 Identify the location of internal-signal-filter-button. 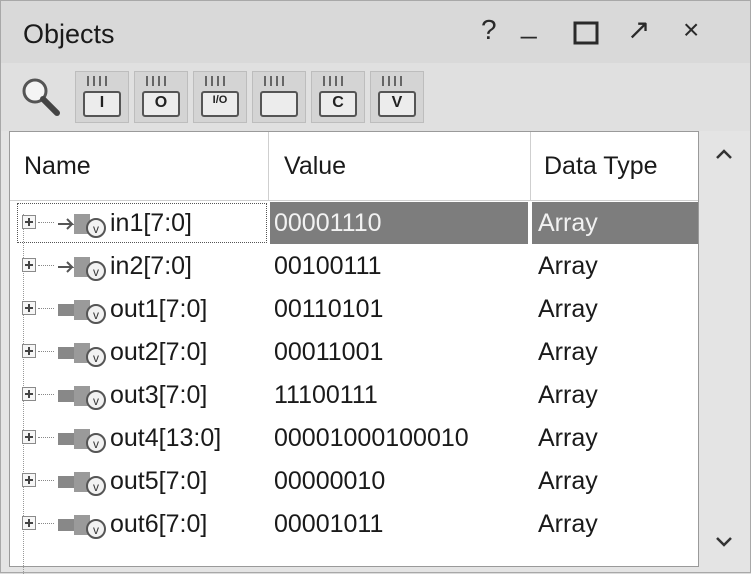
(279, 97).